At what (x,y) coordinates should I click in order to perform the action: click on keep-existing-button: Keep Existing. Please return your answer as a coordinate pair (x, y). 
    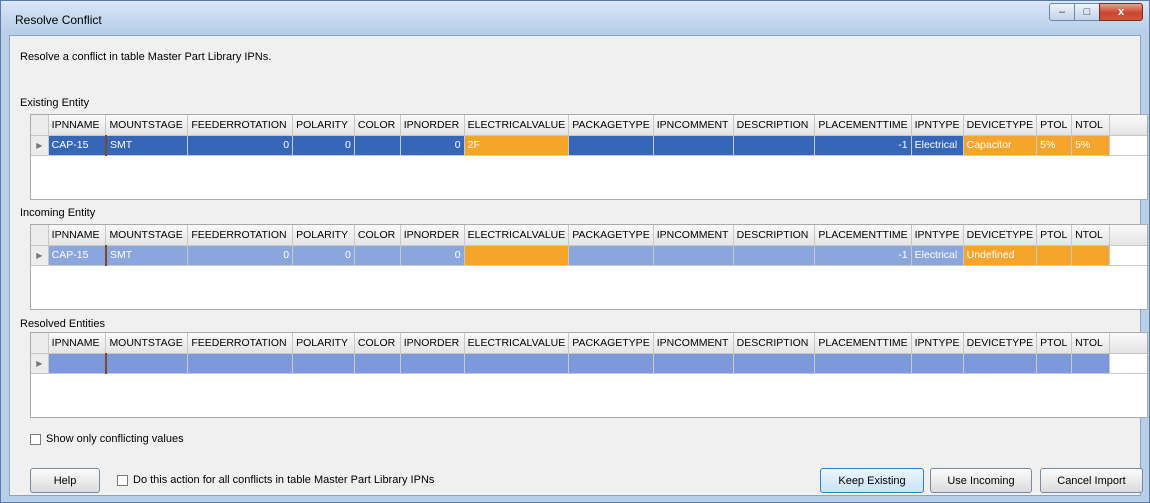
    Looking at the image, I should click on (872, 480).